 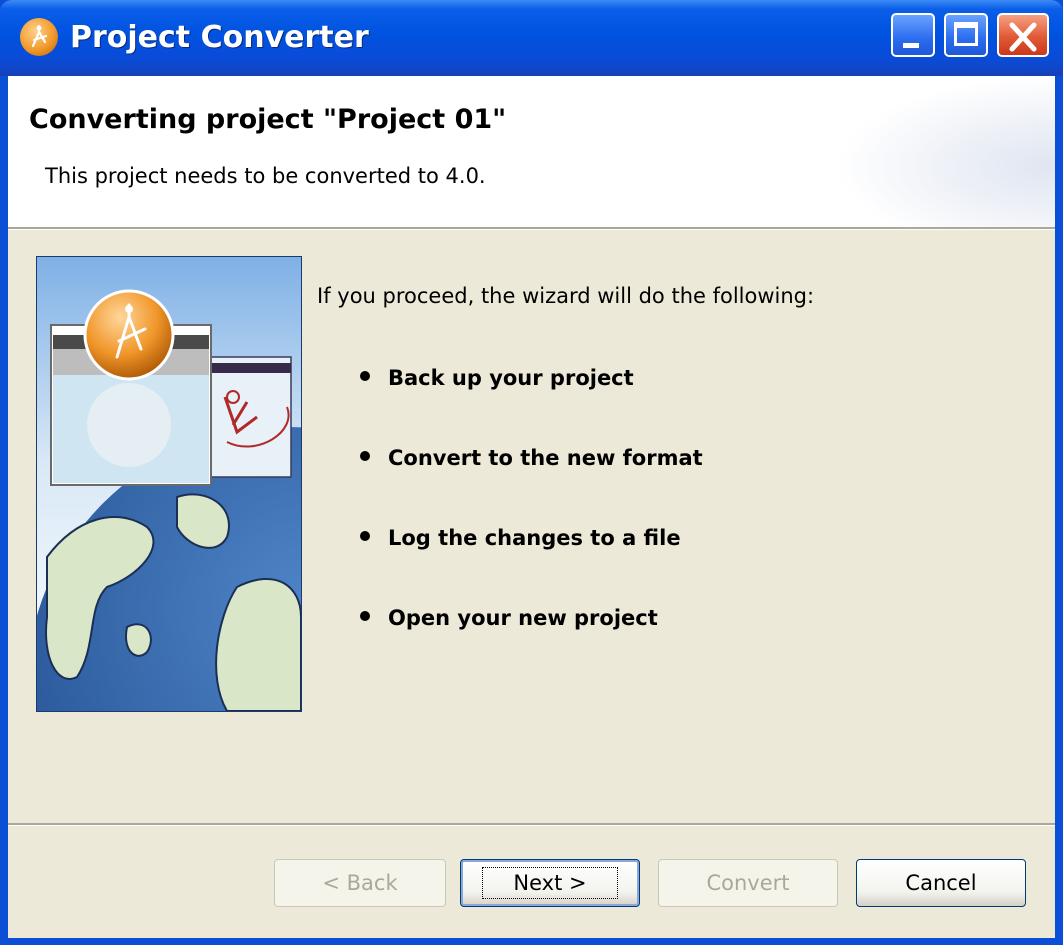 I want to click on project-converter-icon, so click(x=39, y=37).